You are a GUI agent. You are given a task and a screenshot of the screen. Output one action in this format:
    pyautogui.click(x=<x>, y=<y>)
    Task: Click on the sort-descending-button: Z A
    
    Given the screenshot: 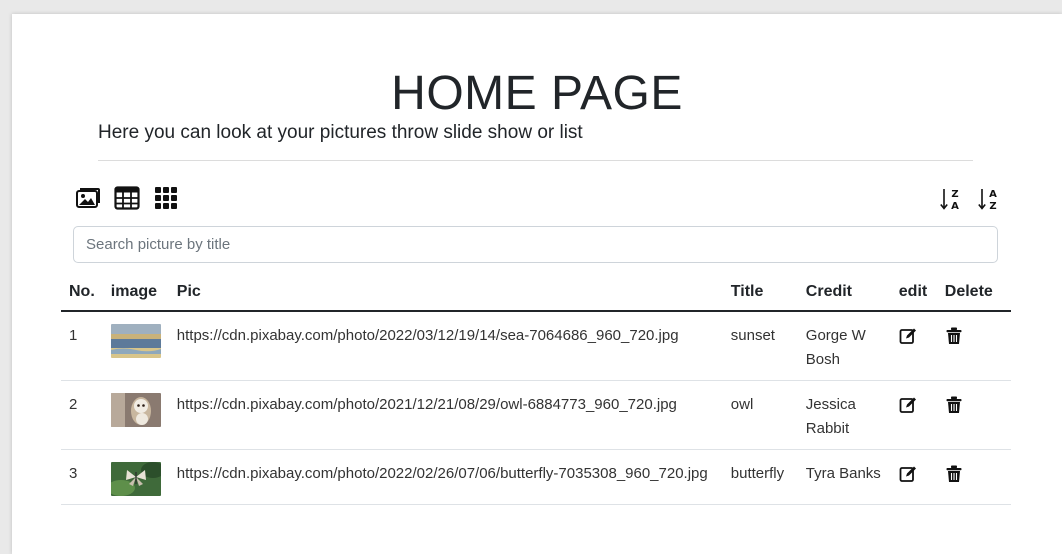 What is the action you would take?
    pyautogui.click(x=951, y=199)
    